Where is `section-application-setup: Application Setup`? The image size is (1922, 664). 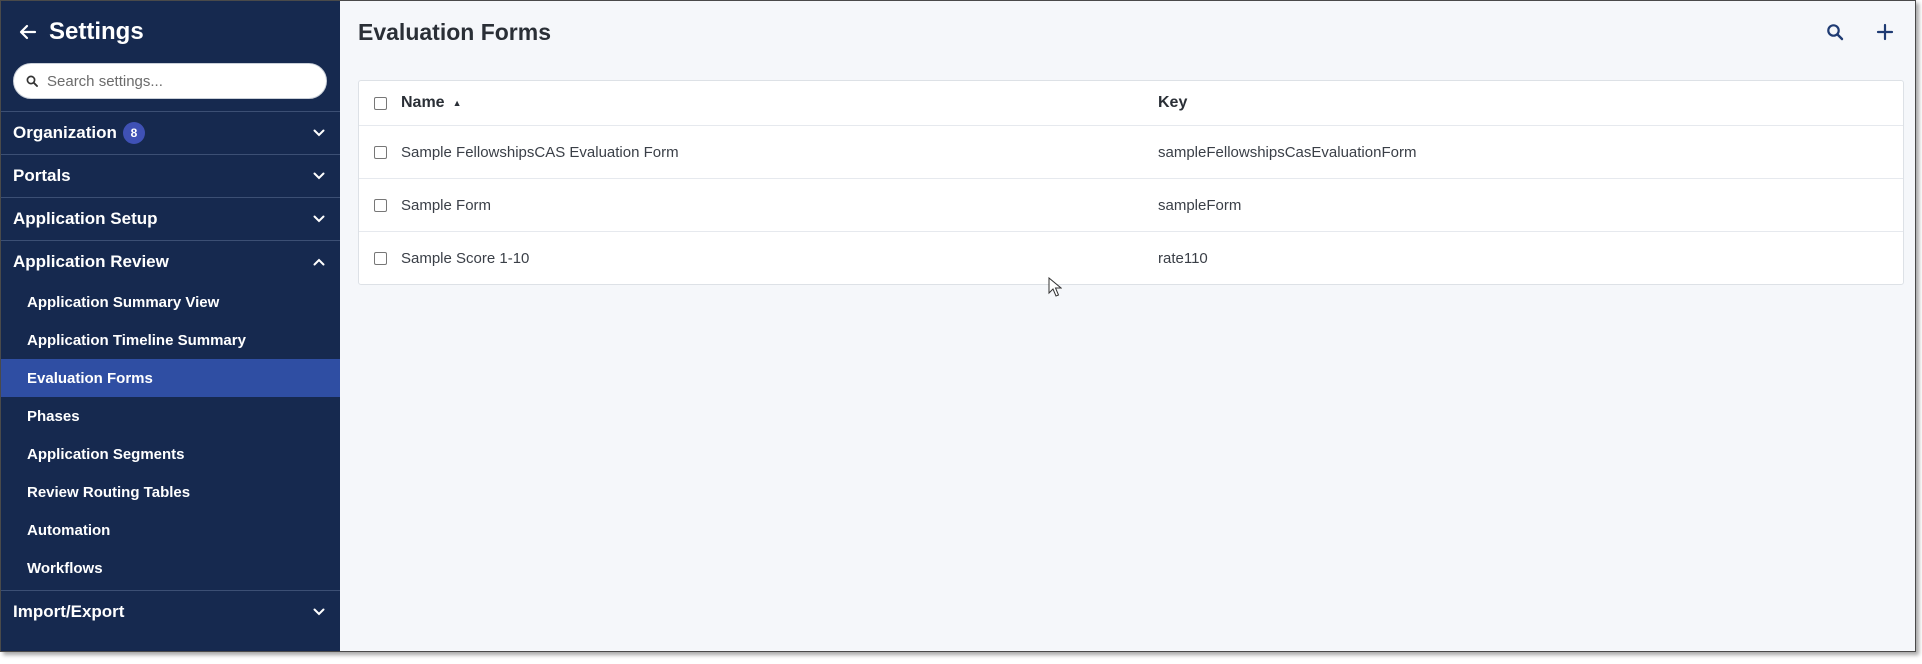 section-application-setup: Application Setup is located at coordinates (170, 218).